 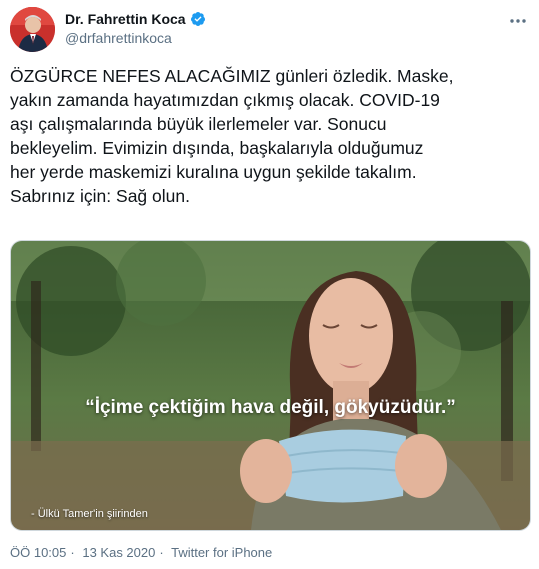 What do you see at coordinates (125, 19) in the screenshot?
I see `user-name: Dr. Fahrettin Koca` at bounding box center [125, 19].